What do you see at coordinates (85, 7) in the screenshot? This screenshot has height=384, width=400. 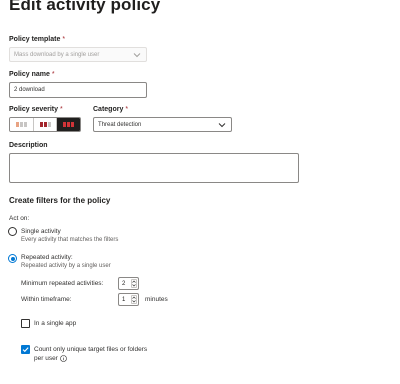 I see `page-title: Edit activity policy` at bounding box center [85, 7].